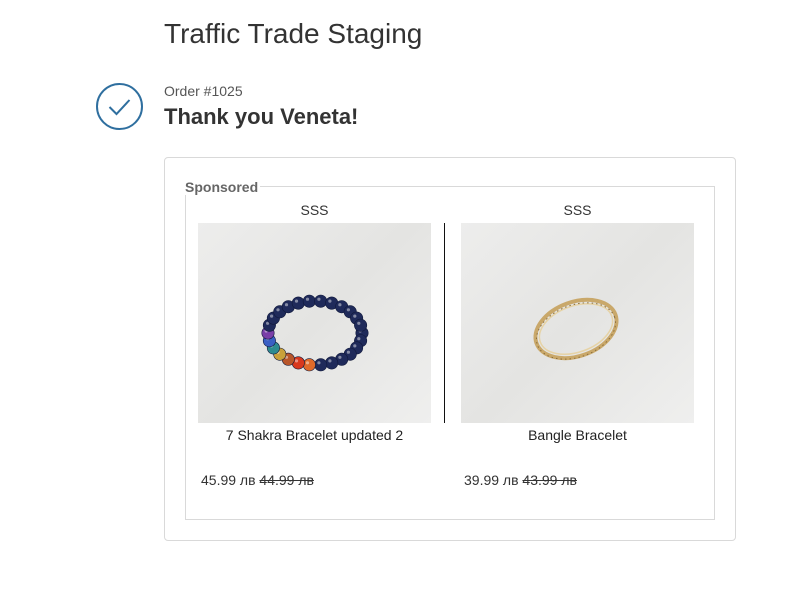  I want to click on sponsored-label: Sponsored, so click(223, 187).